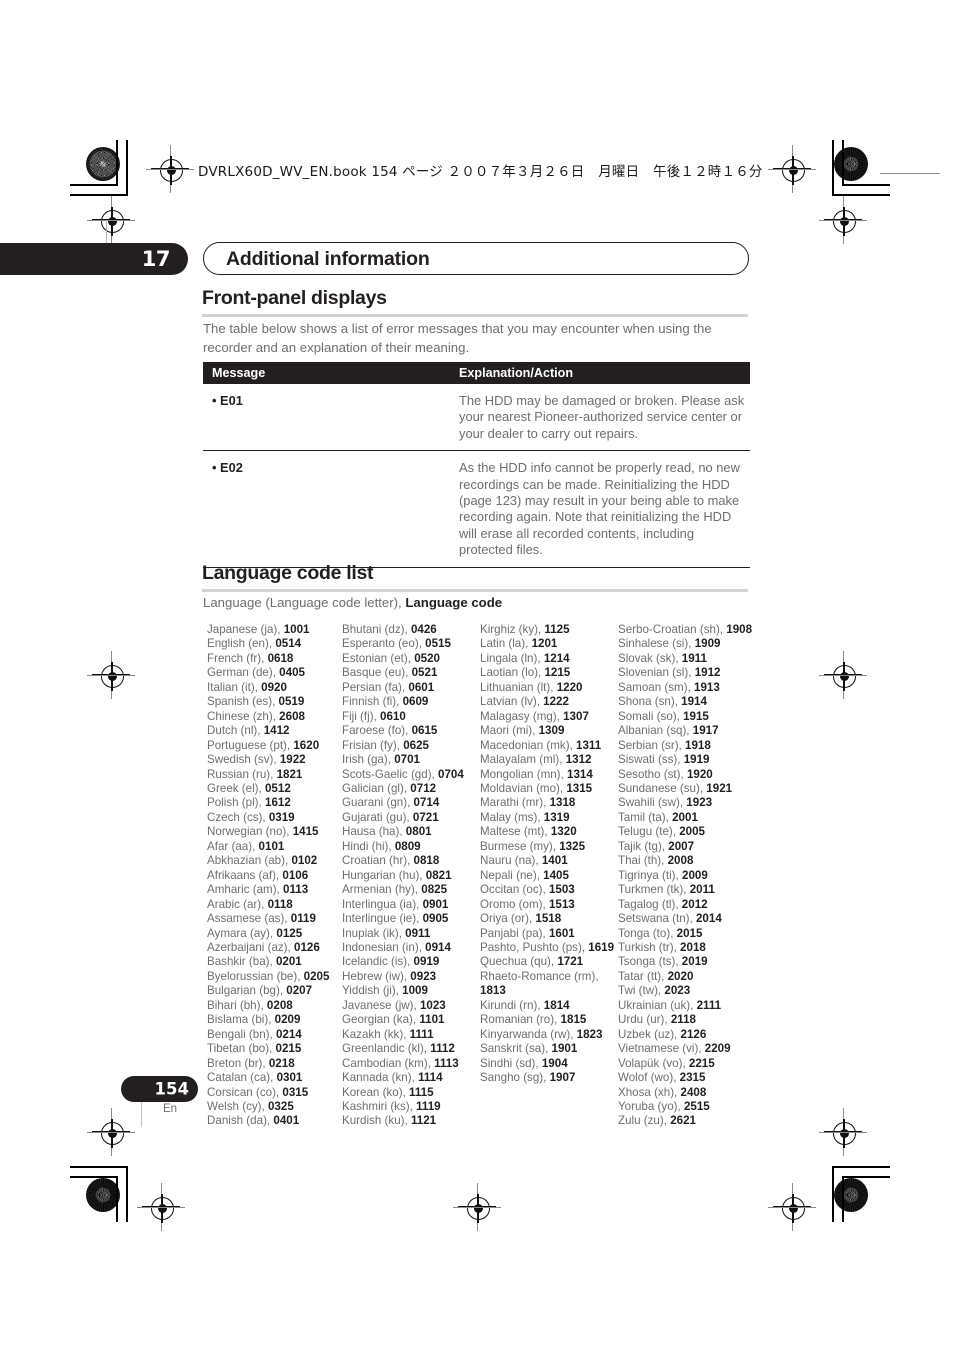 This screenshot has height=1351, width=954. I want to click on language-code-number: 0102, so click(304, 861).